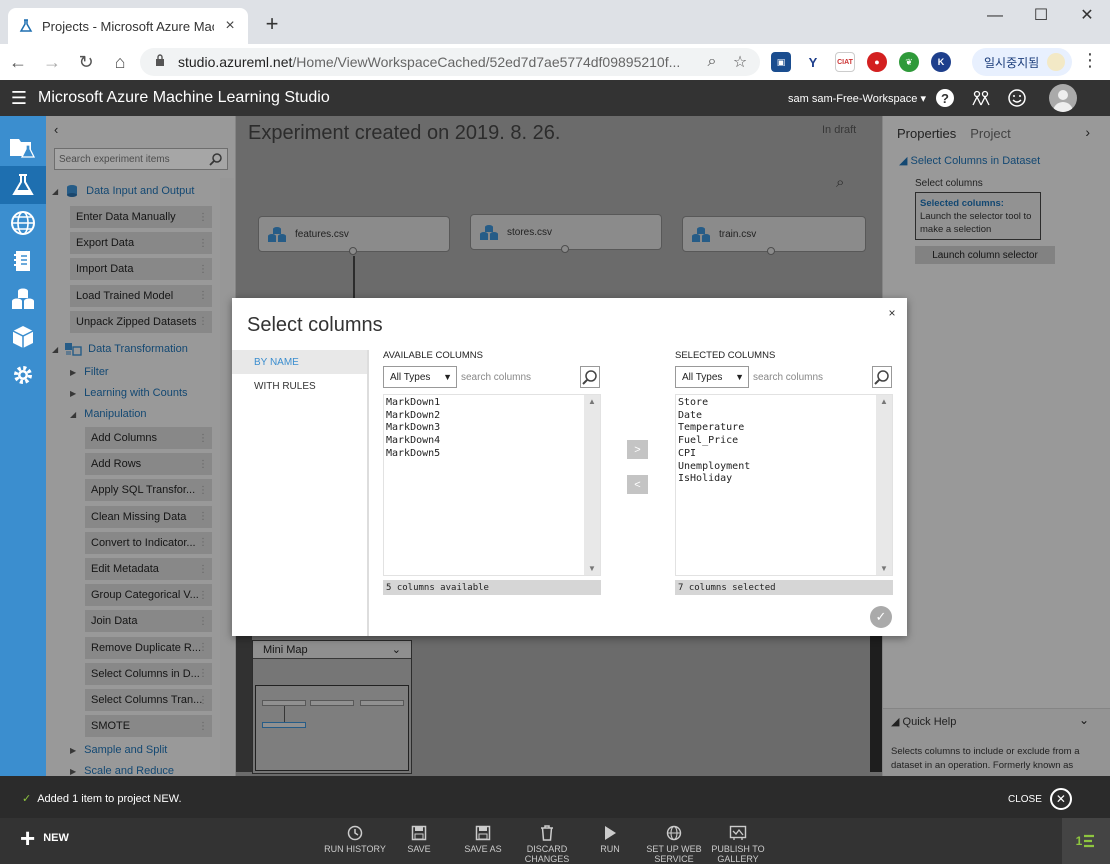 The height and width of the screenshot is (864, 1110). I want to click on selected-columns-header: SELECTED COLUMNS, so click(725, 355).